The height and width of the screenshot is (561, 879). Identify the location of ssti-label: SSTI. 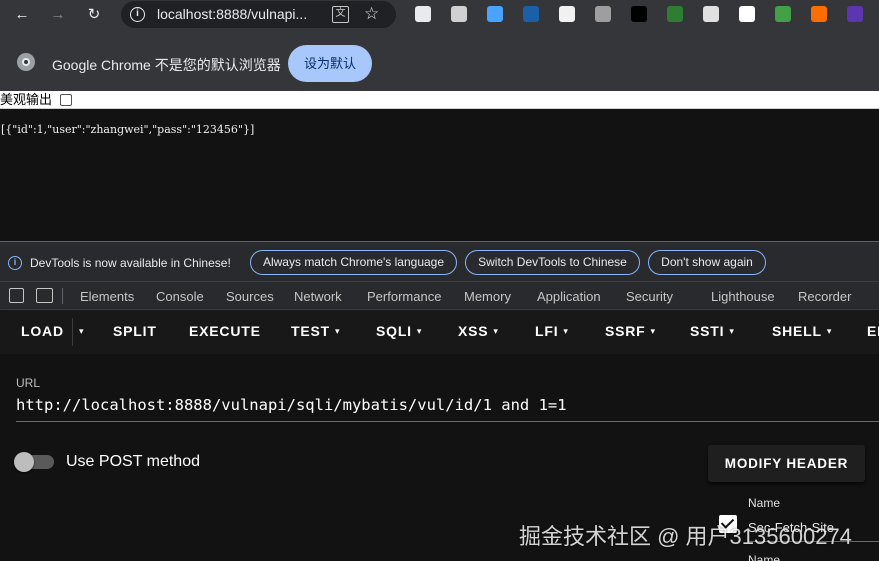
(707, 331).